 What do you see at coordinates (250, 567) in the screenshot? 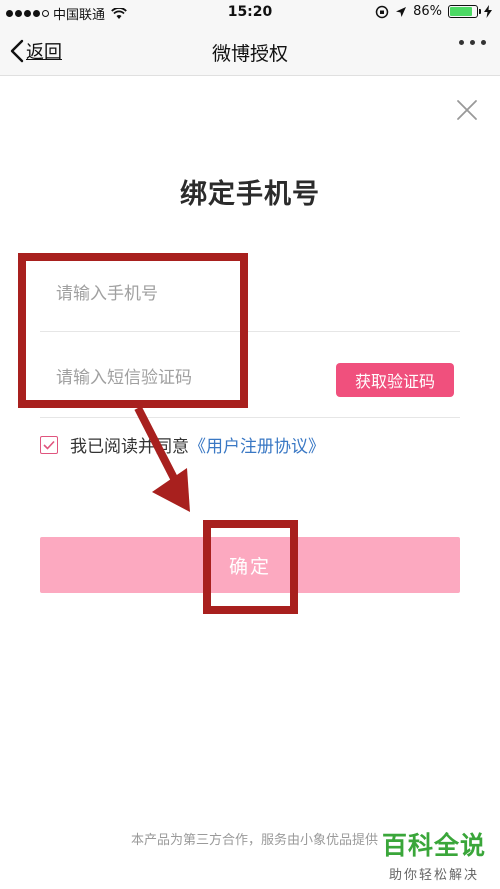
I see `annotation-box-confirm` at bounding box center [250, 567].